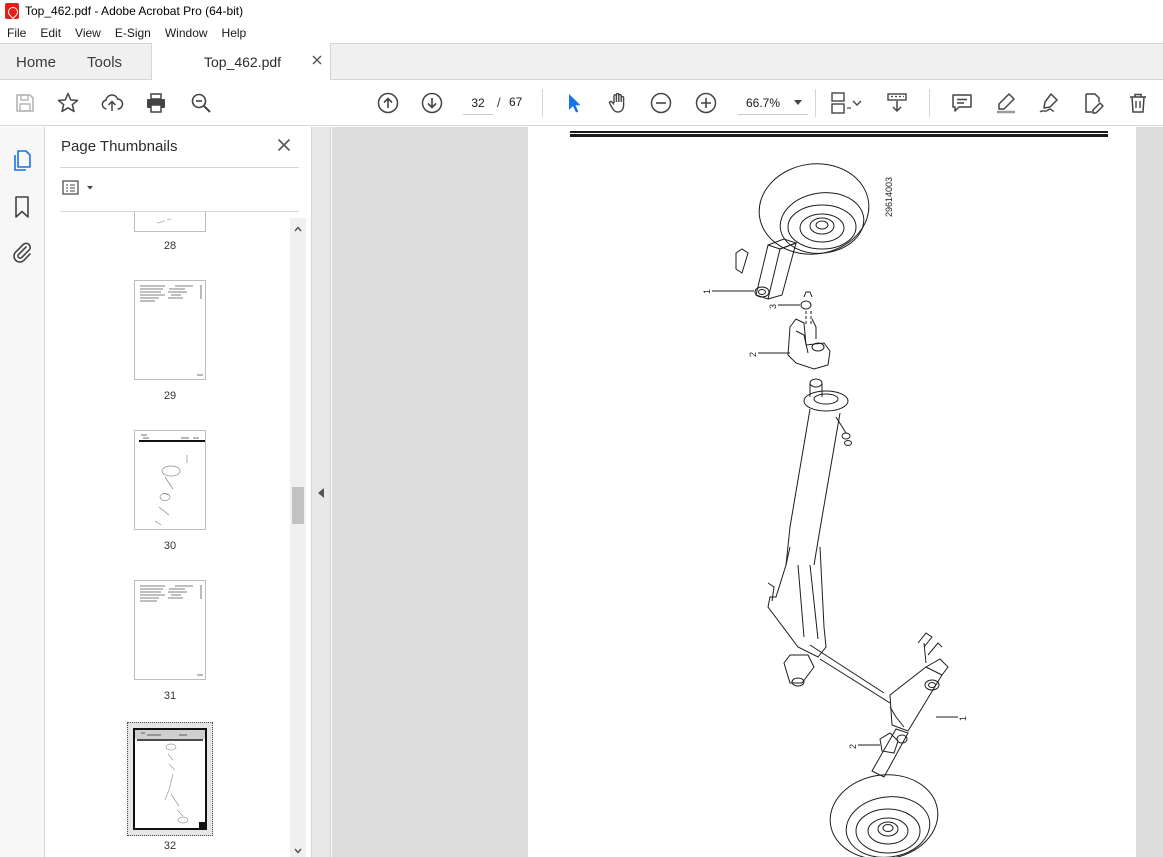  What do you see at coordinates (897, 103) in the screenshot?
I see `scroll-mode-icon` at bounding box center [897, 103].